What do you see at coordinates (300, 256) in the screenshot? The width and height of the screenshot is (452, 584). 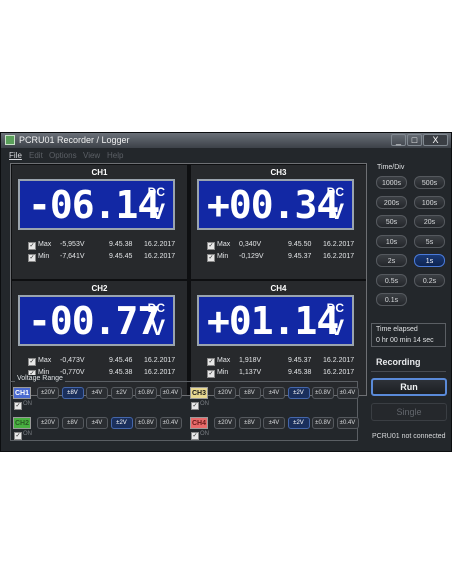 I see `min-time: 9.45.37` at bounding box center [300, 256].